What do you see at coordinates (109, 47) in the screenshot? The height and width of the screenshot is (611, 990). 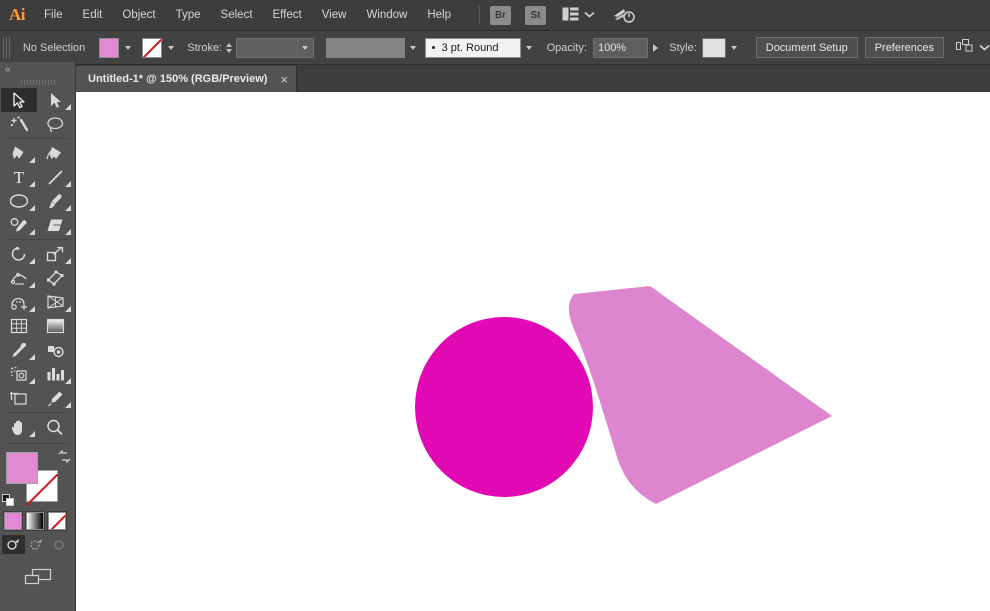 I see `fill-color-swatch` at bounding box center [109, 47].